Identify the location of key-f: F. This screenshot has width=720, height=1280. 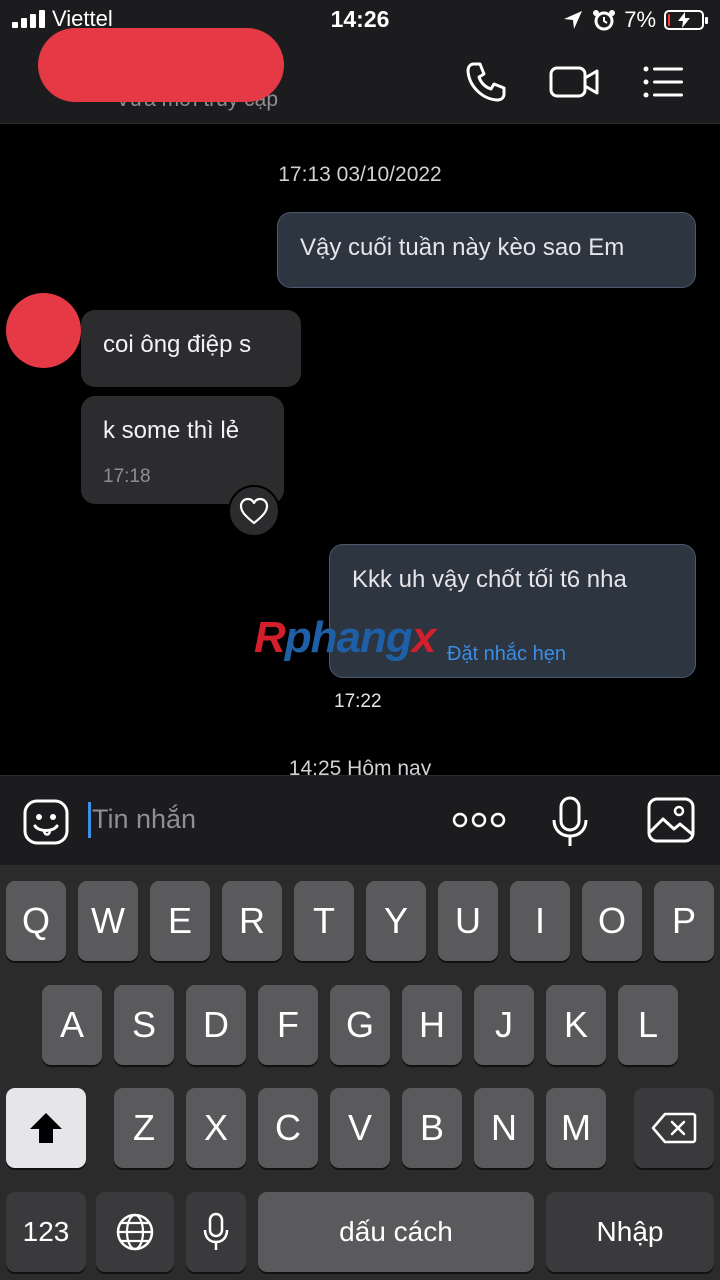
(288, 1025).